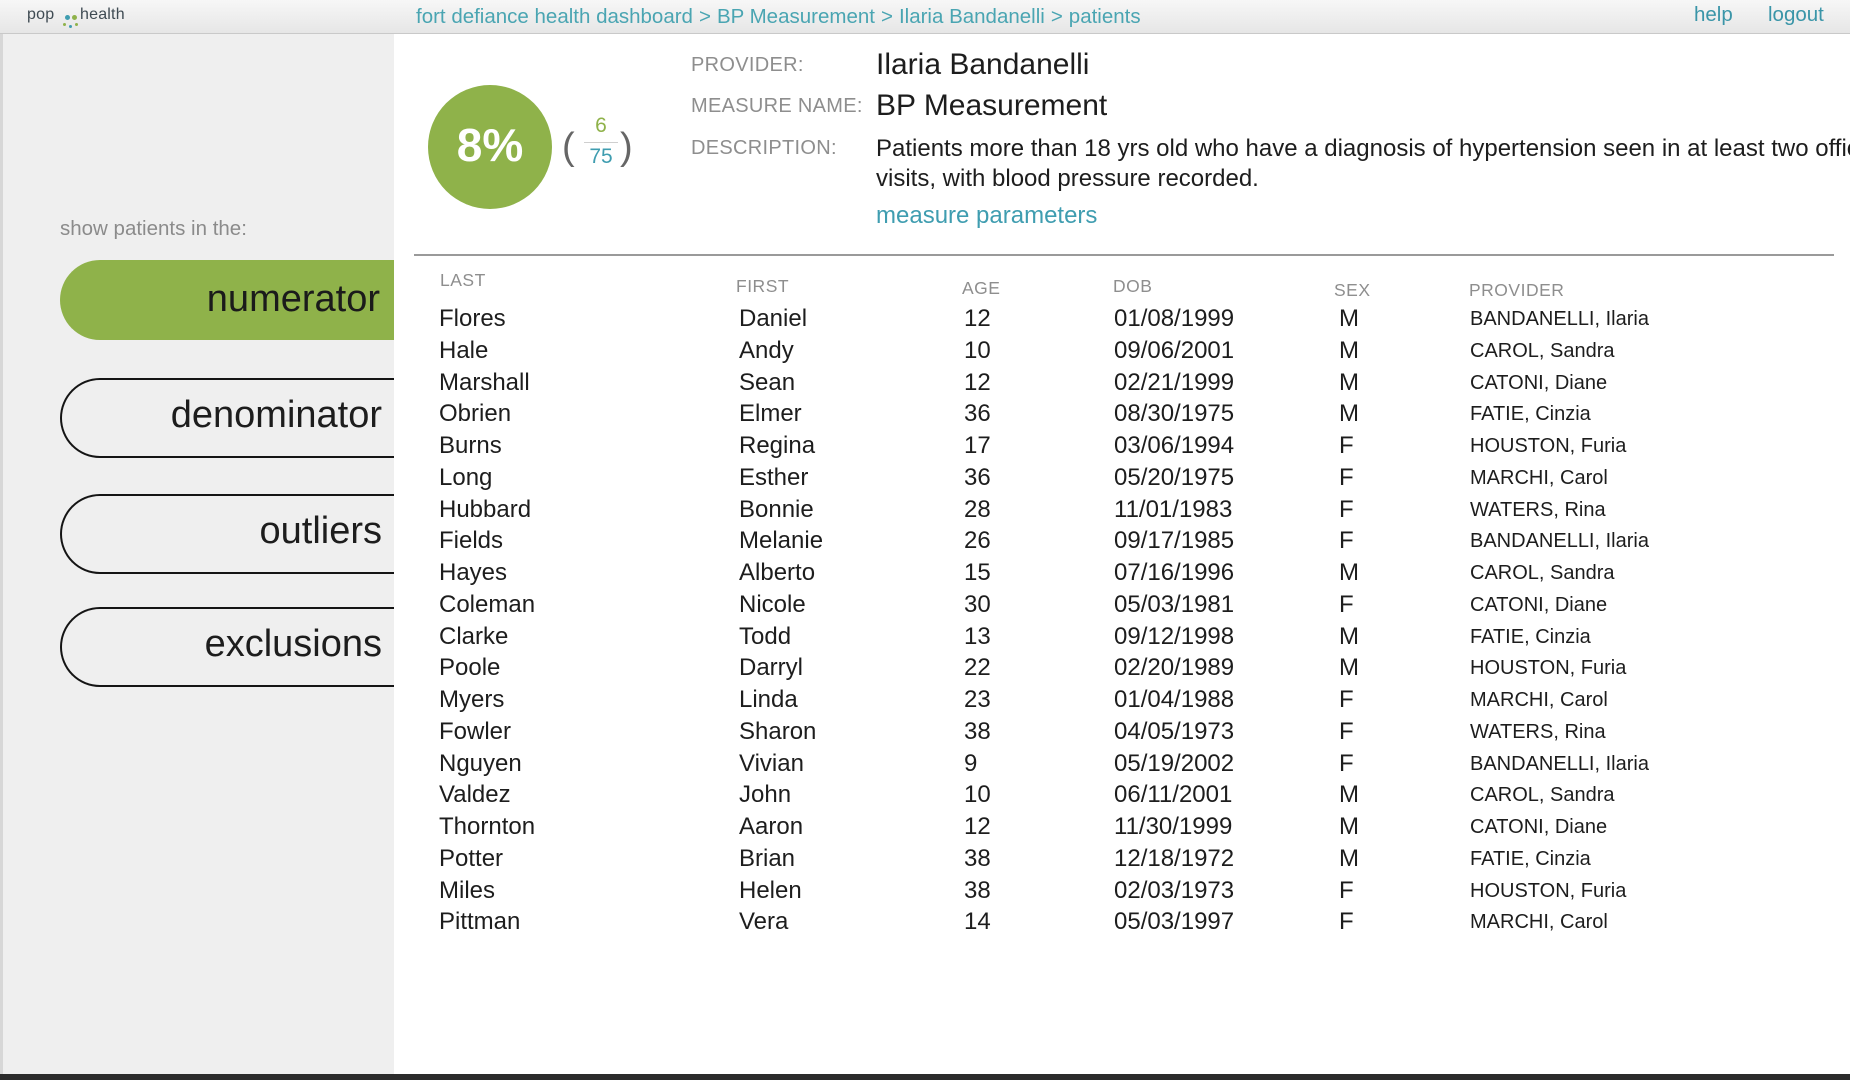  Describe the element at coordinates (986, 216) in the screenshot. I see `measure-parameters-link: measure parameters` at that location.